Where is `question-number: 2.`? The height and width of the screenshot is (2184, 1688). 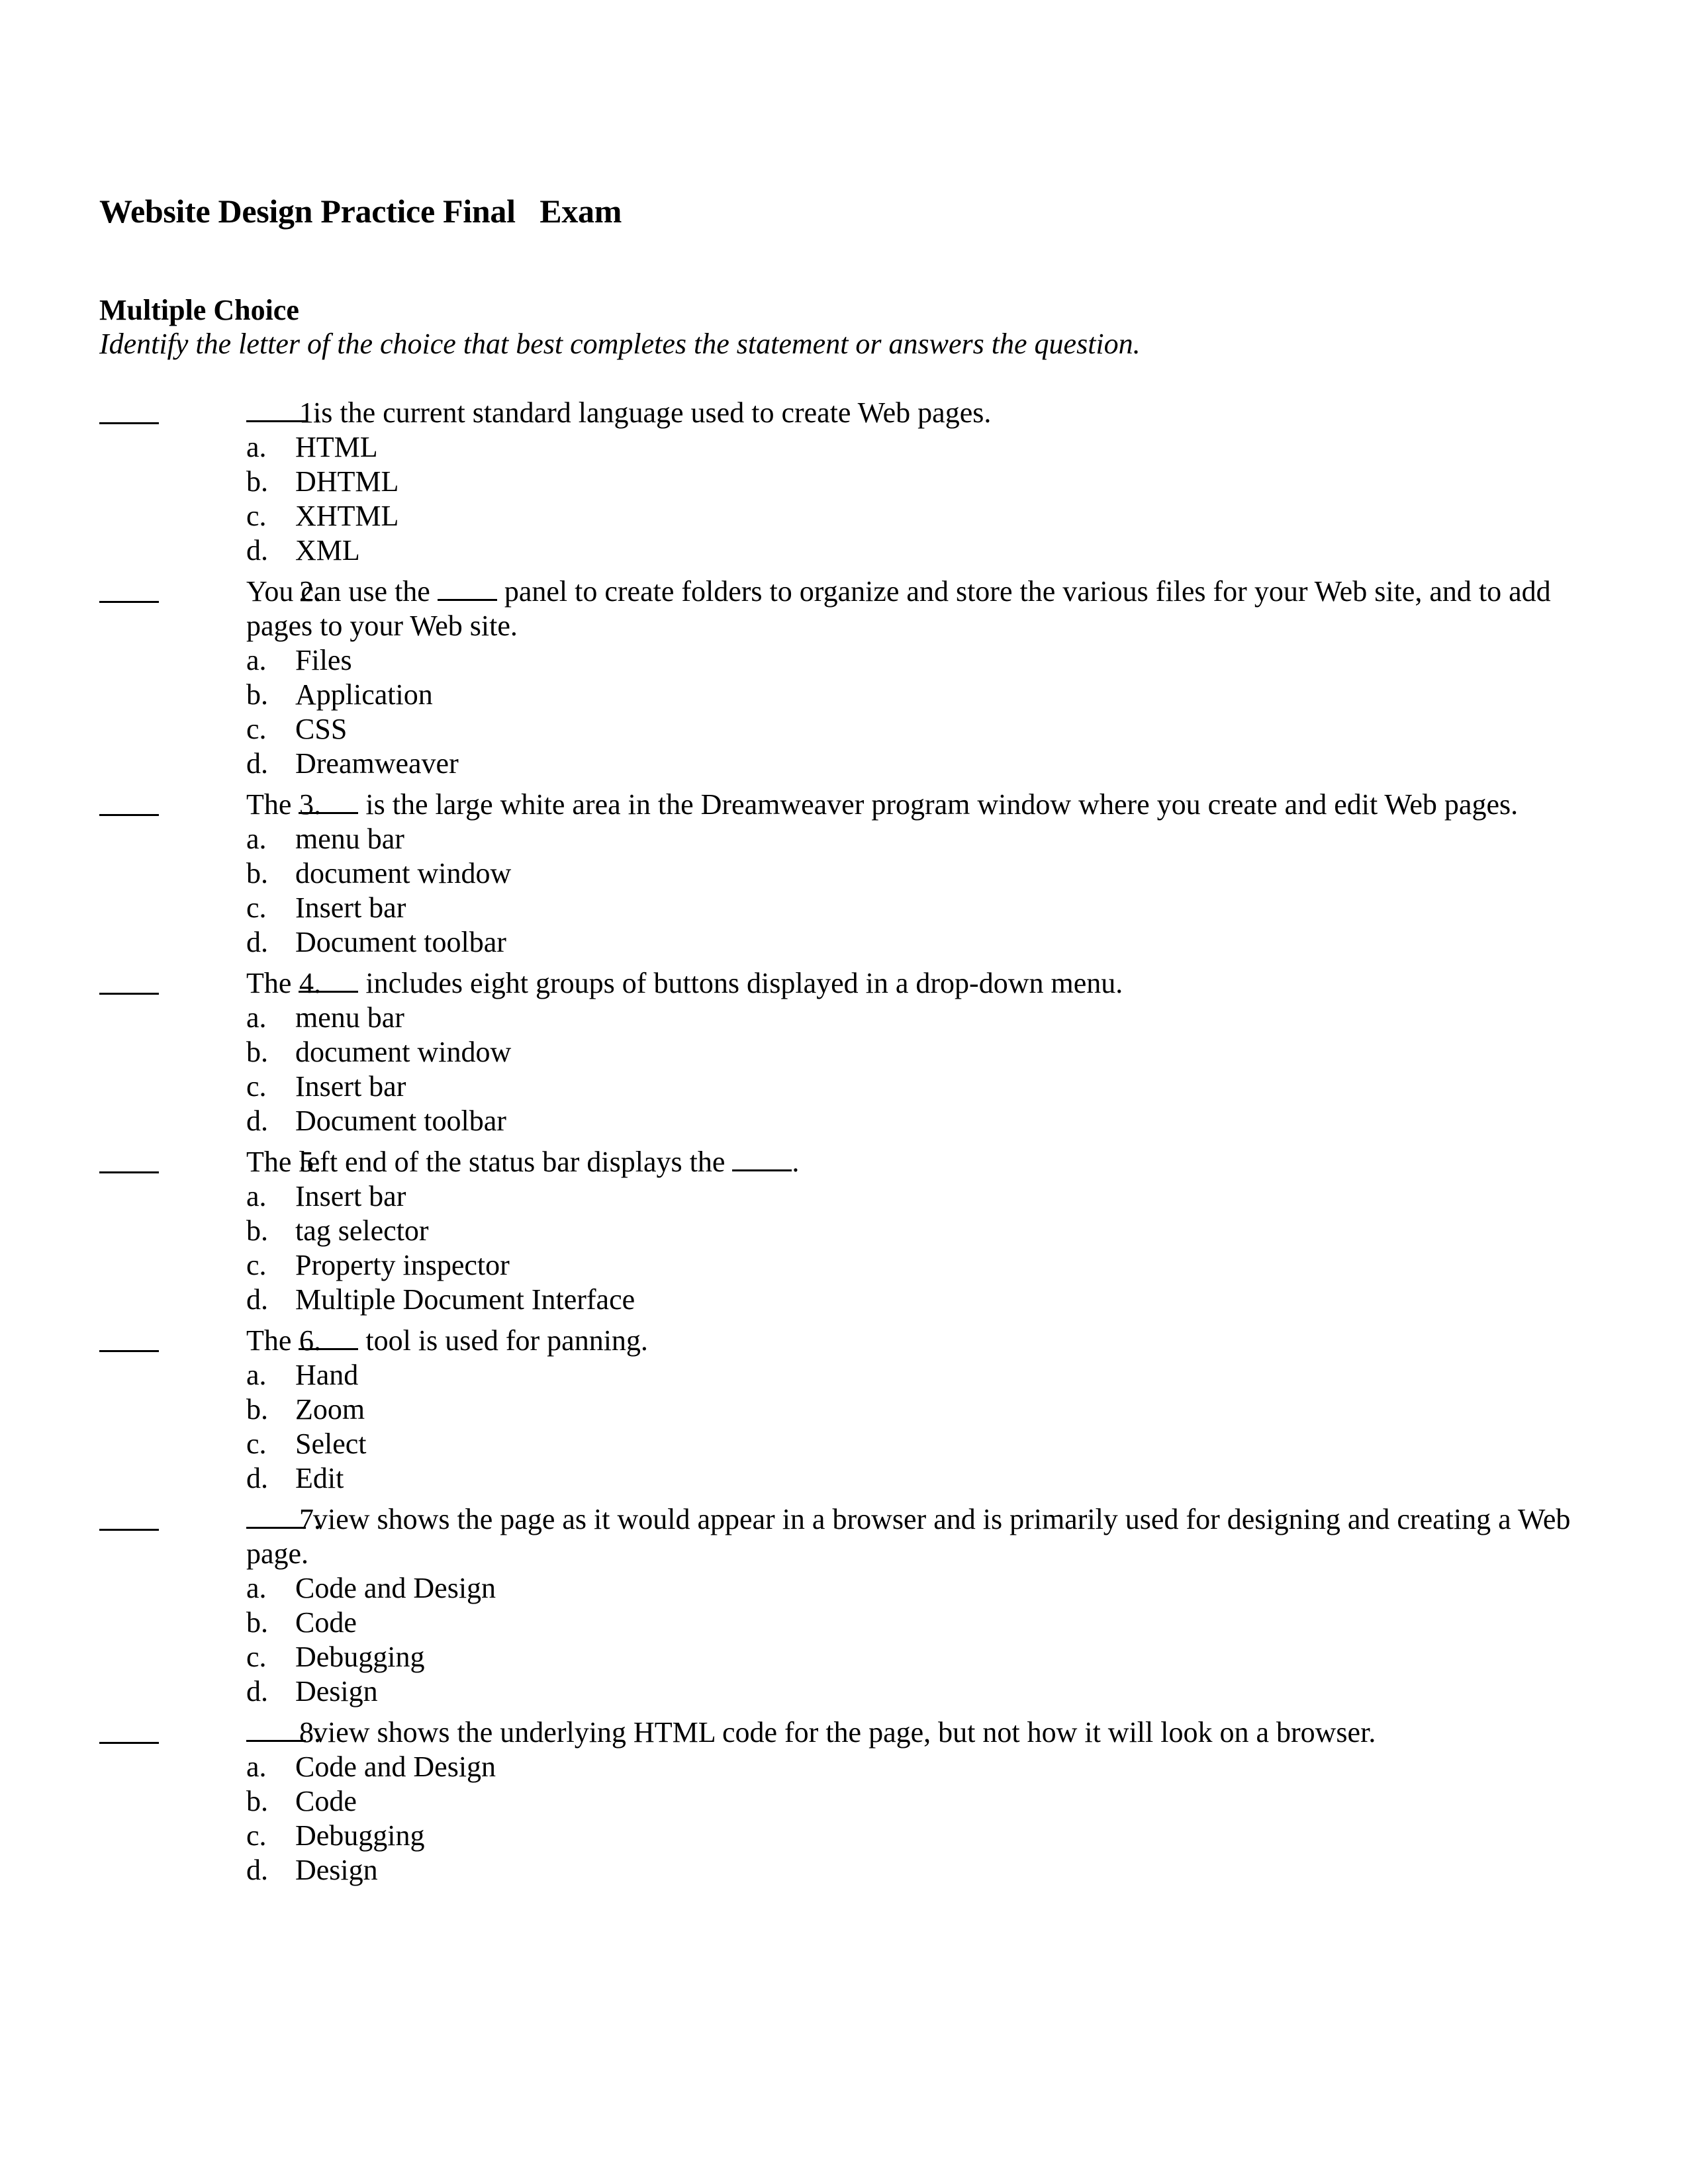
question-number: 2. is located at coordinates (310, 591).